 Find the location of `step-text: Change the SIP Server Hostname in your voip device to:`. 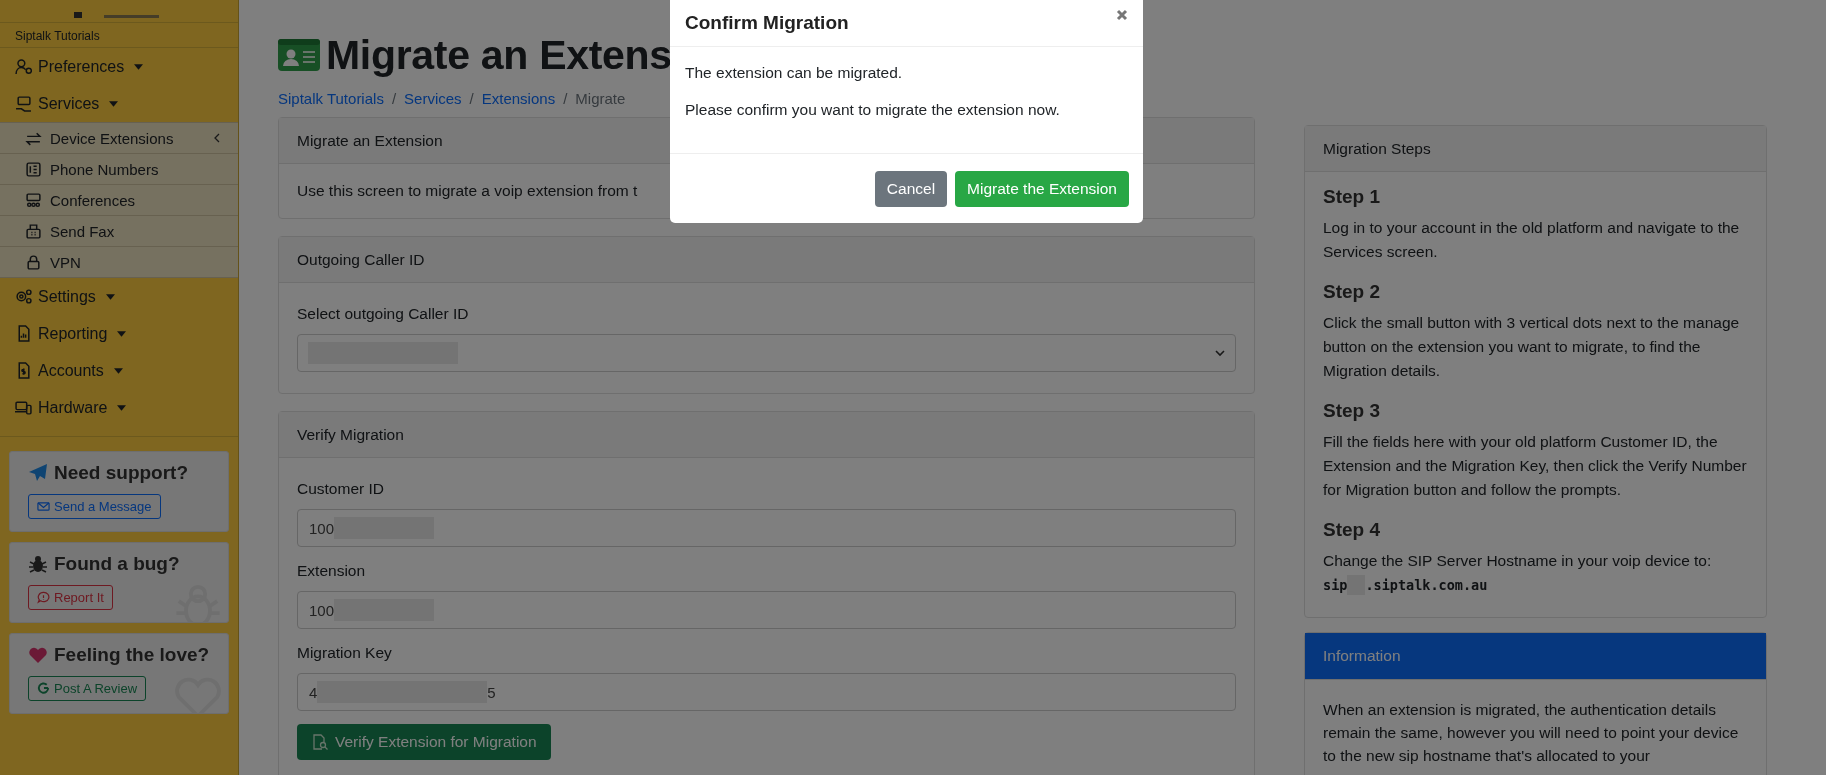

step-text: Change the SIP Server Hostname in your voip device to: is located at coordinates (1518, 561).